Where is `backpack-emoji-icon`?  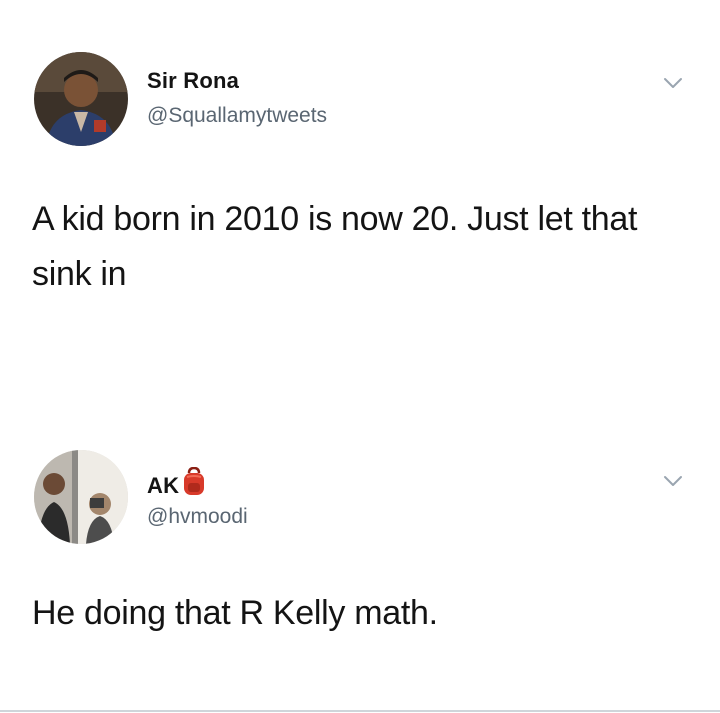
backpack-emoji-icon is located at coordinates (194, 481).